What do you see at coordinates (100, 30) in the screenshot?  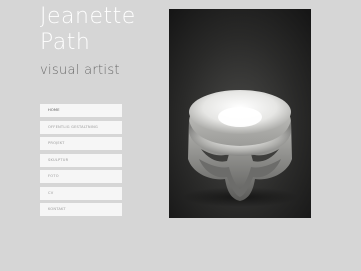 I see `site-title: Jeanette Path` at bounding box center [100, 30].